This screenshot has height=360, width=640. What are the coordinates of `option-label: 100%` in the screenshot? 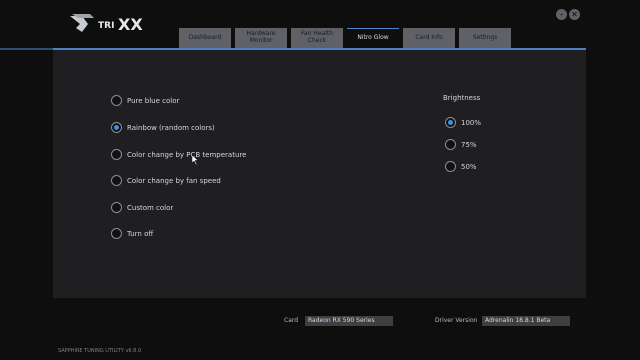 It's located at (471, 122).